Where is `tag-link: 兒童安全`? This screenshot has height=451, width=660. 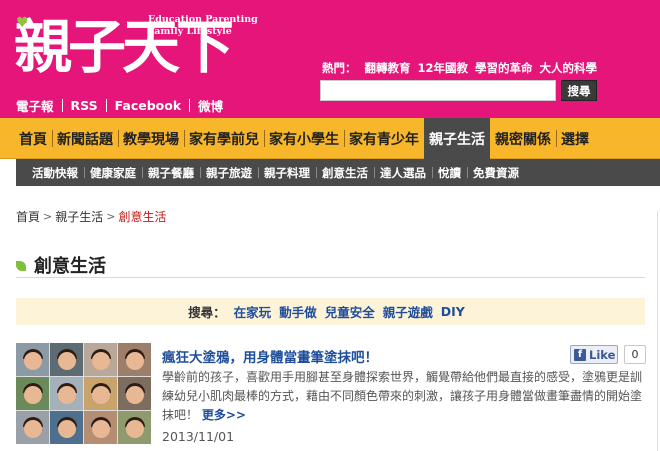 tag-link: 兒童安全 is located at coordinates (350, 311).